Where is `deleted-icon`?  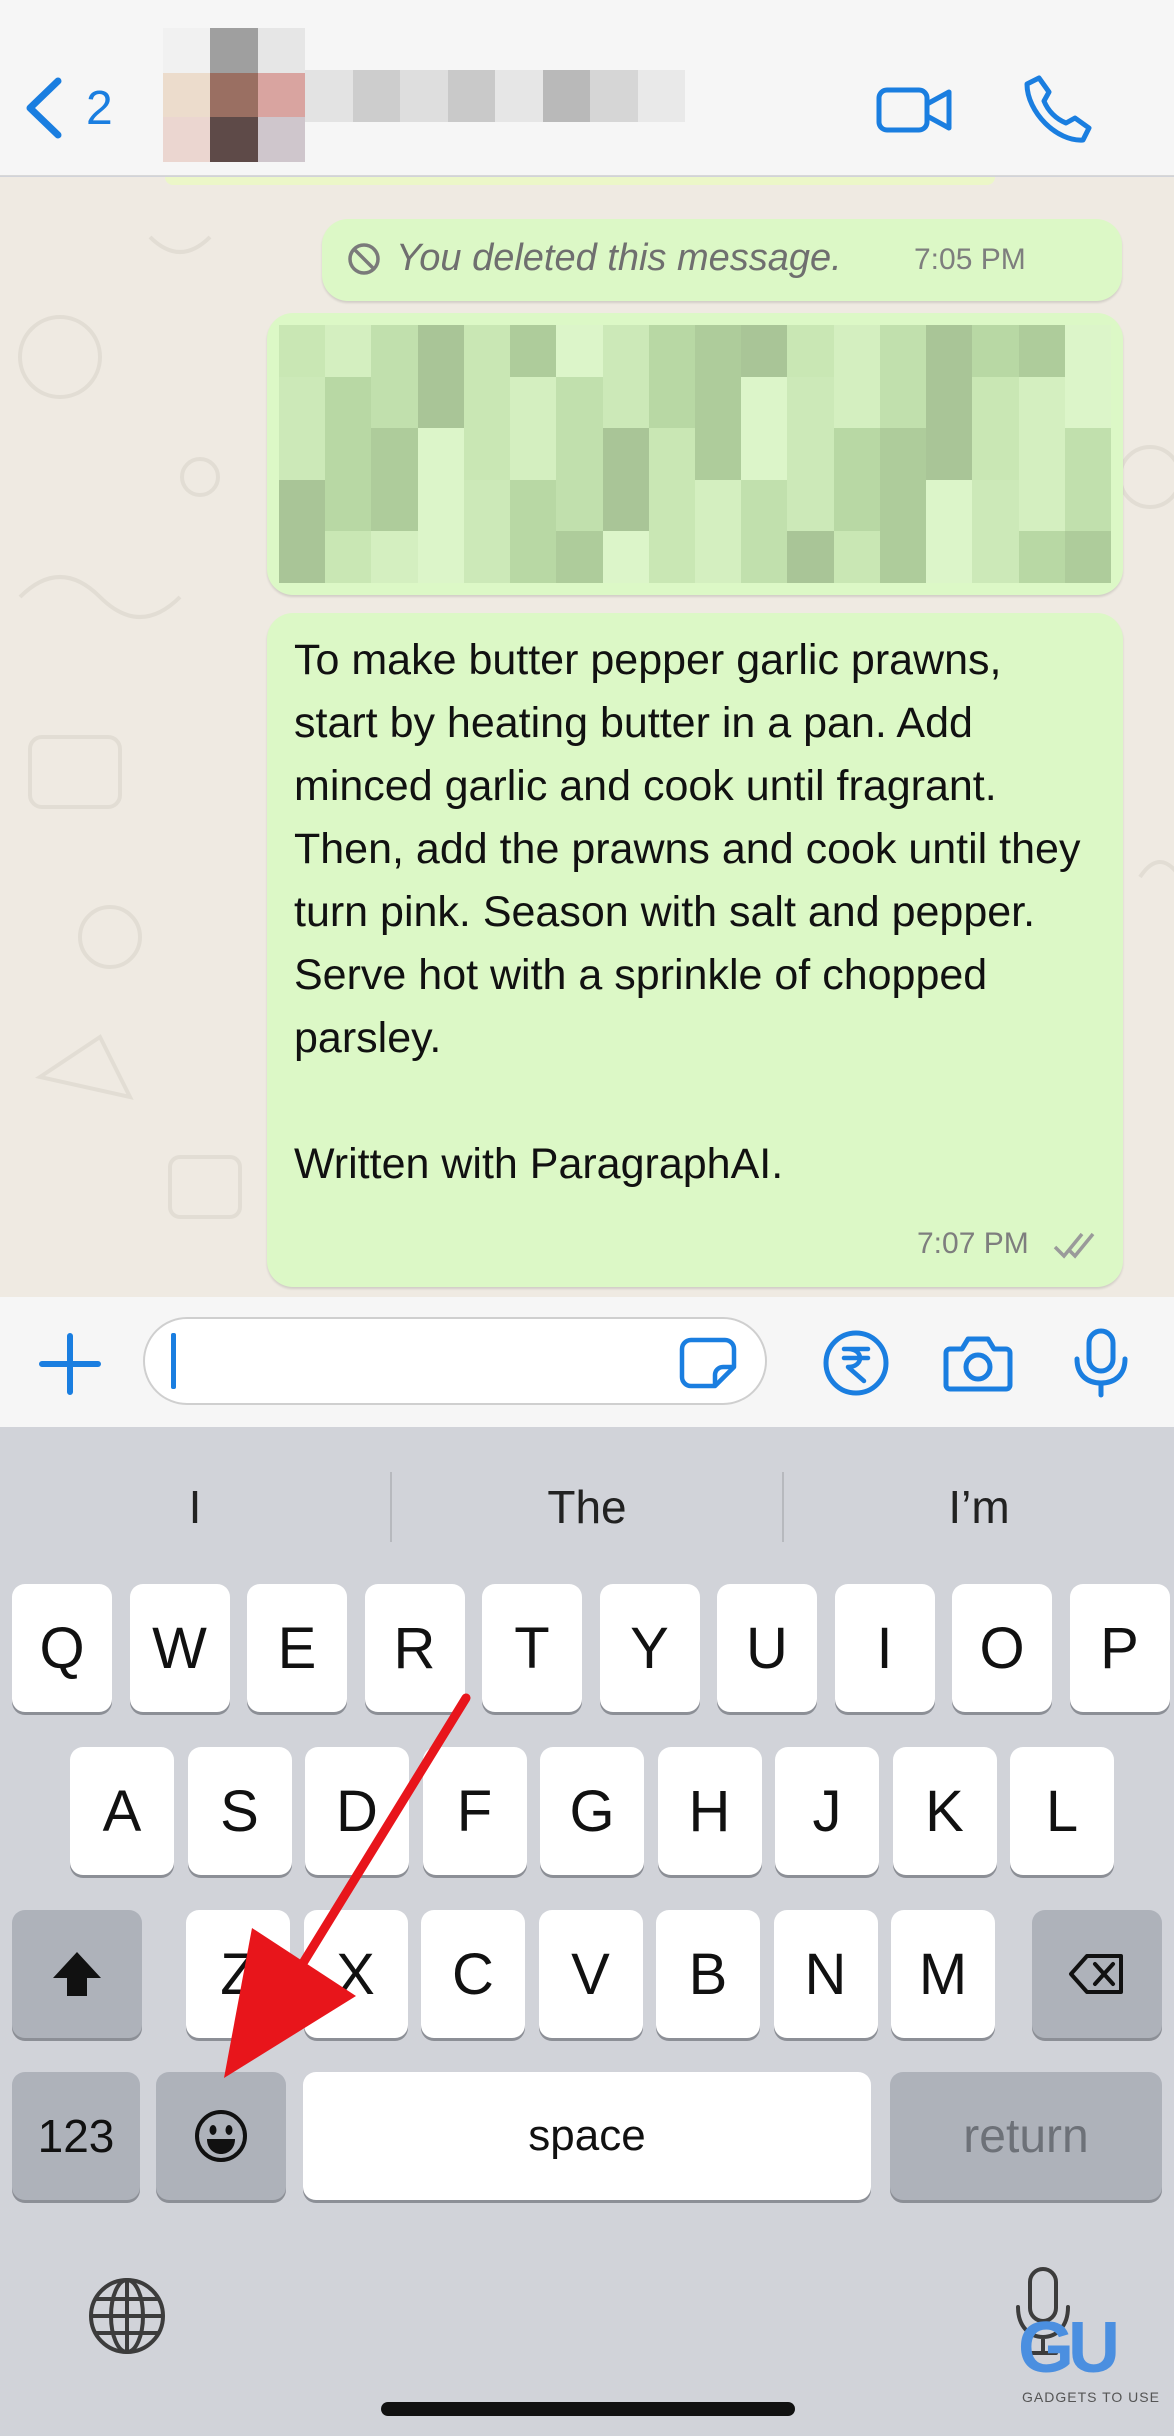
deleted-icon is located at coordinates (364, 259).